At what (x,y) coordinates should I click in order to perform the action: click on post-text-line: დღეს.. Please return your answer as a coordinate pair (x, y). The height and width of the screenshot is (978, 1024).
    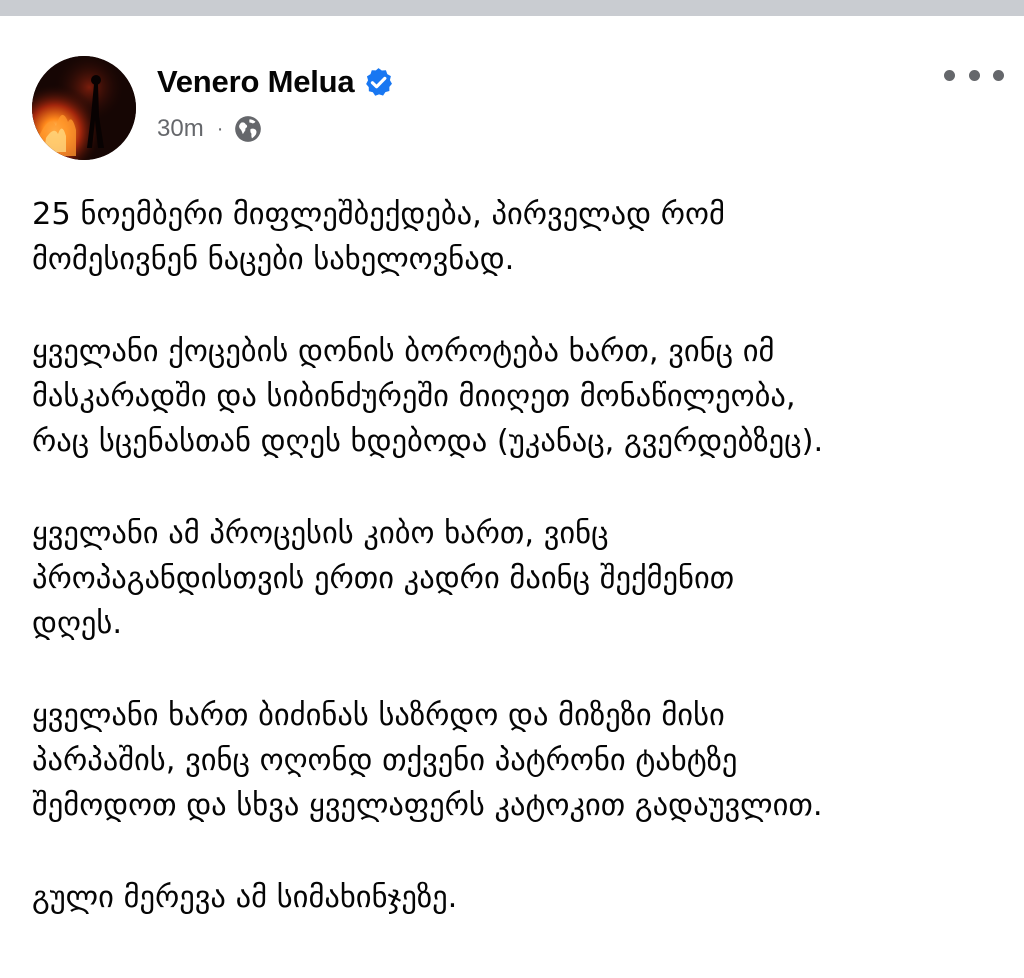
    Looking at the image, I should click on (77, 623).